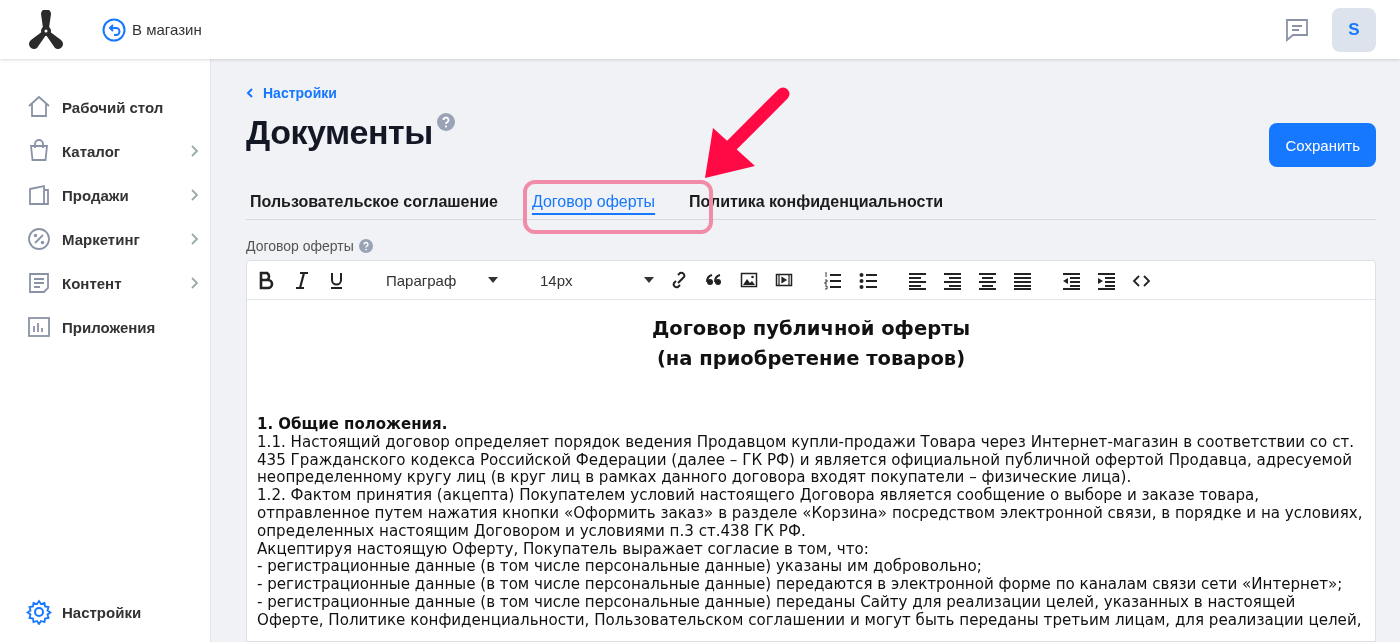  I want to click on chart-icon, so click(39, 327).